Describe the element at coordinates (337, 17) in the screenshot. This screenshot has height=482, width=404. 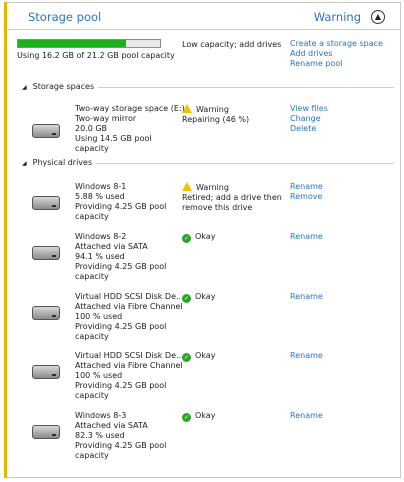
I see `pool-status: Warning` at that location.